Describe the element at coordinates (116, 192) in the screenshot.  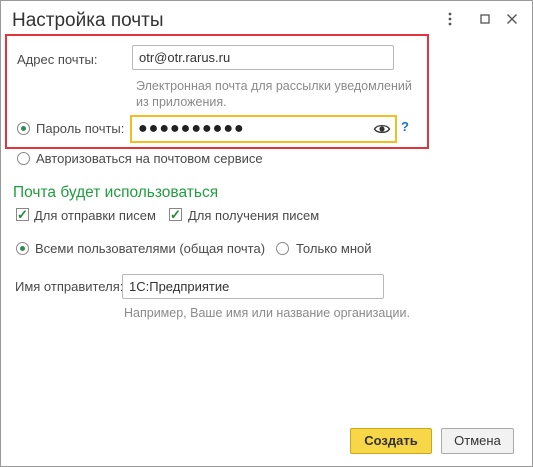
I see `usage-section-title: Почта будет использоваться` at that location.